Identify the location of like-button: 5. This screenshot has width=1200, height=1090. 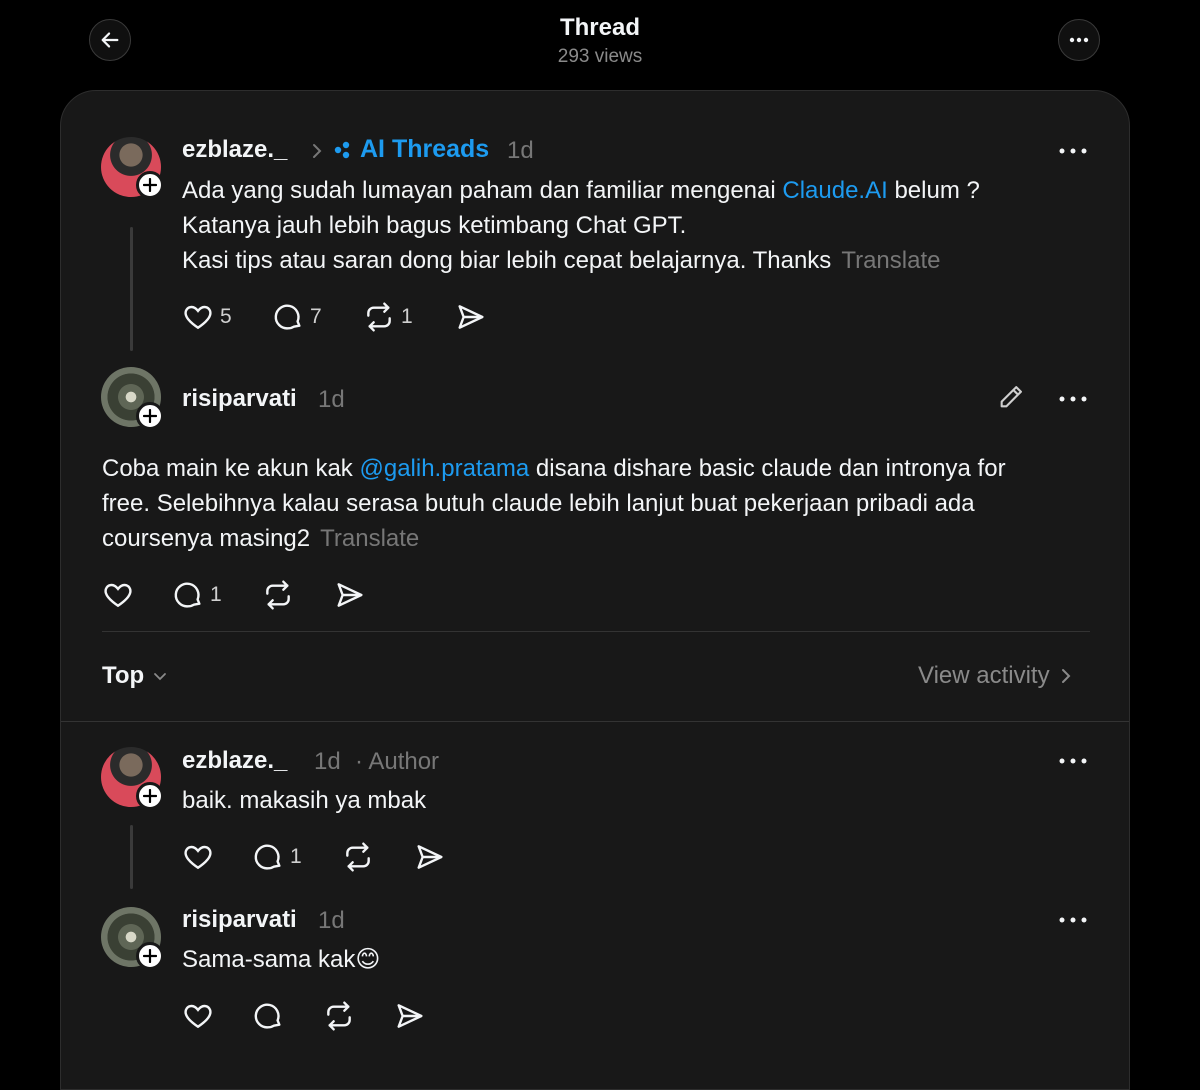
(207, 317).